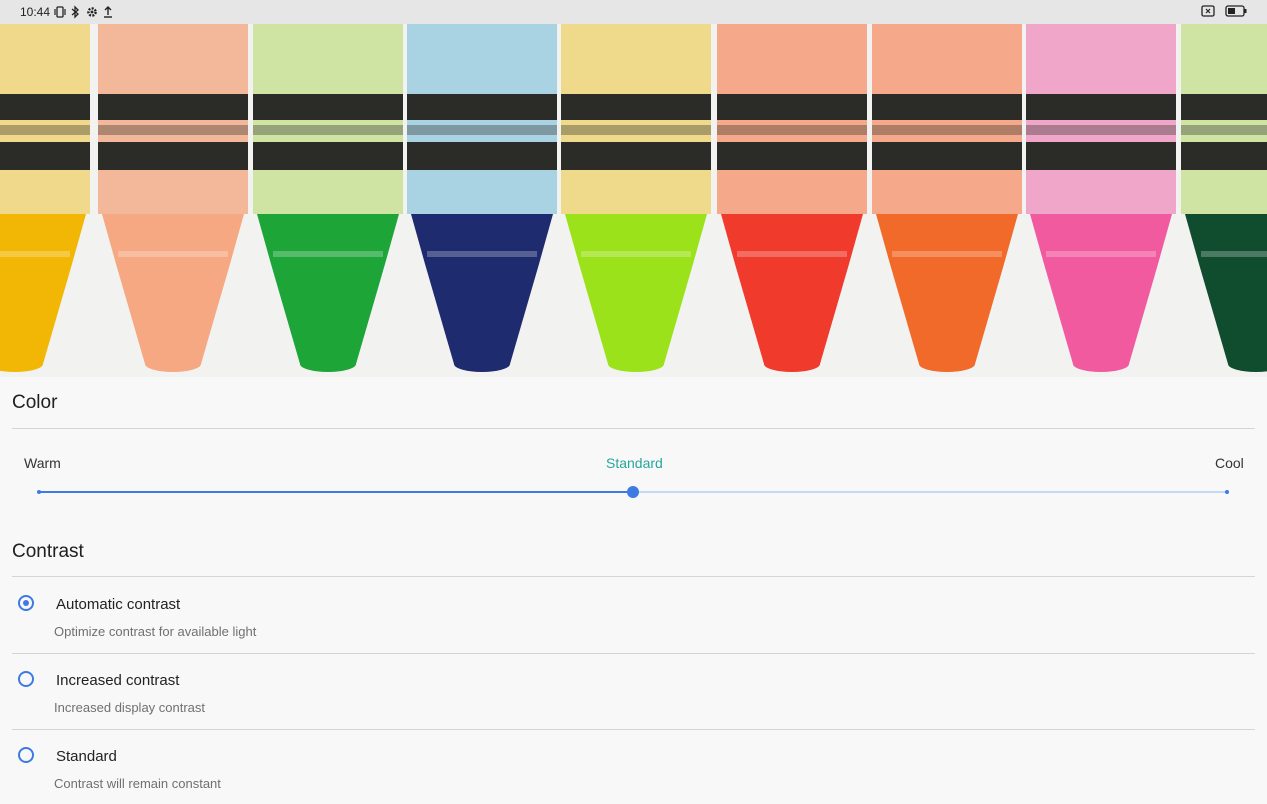 Image resolution: width=1267 pixels, height=804 pixels. Describe the element at coordinates (1229, 463) in the screenshot. I see `cool-label: Cool` at that location.